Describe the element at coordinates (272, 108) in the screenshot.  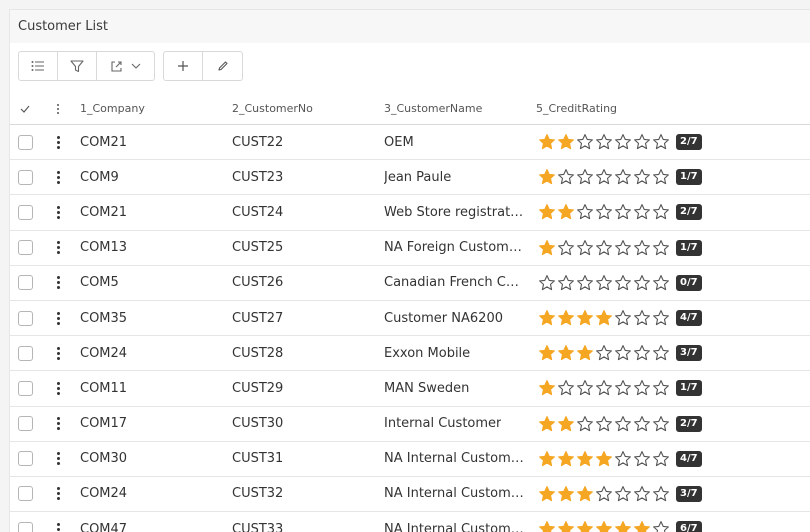
I see `column-header-customer-no: 2_CustomerNo` at that location.